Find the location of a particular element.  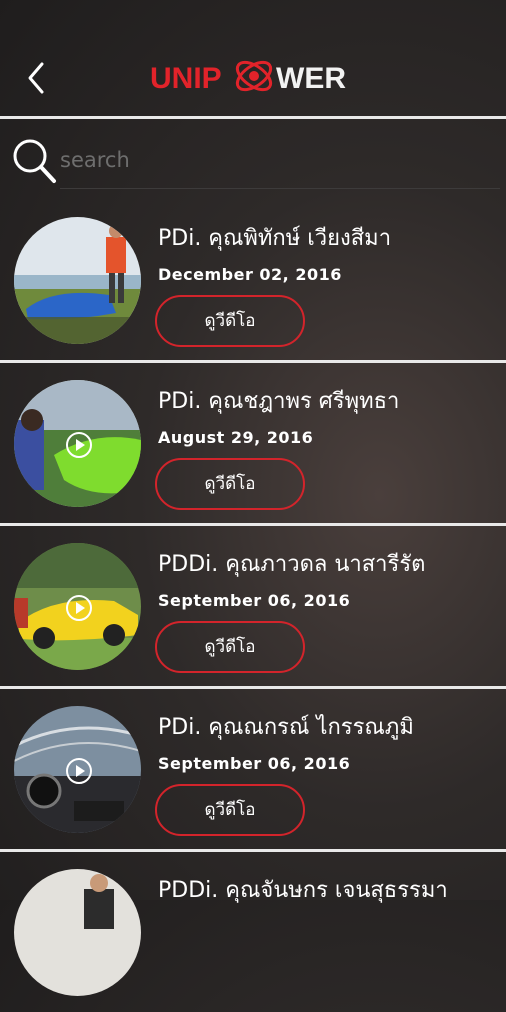

video-date: August 29, 2016 is located at coordinates (236, 437).